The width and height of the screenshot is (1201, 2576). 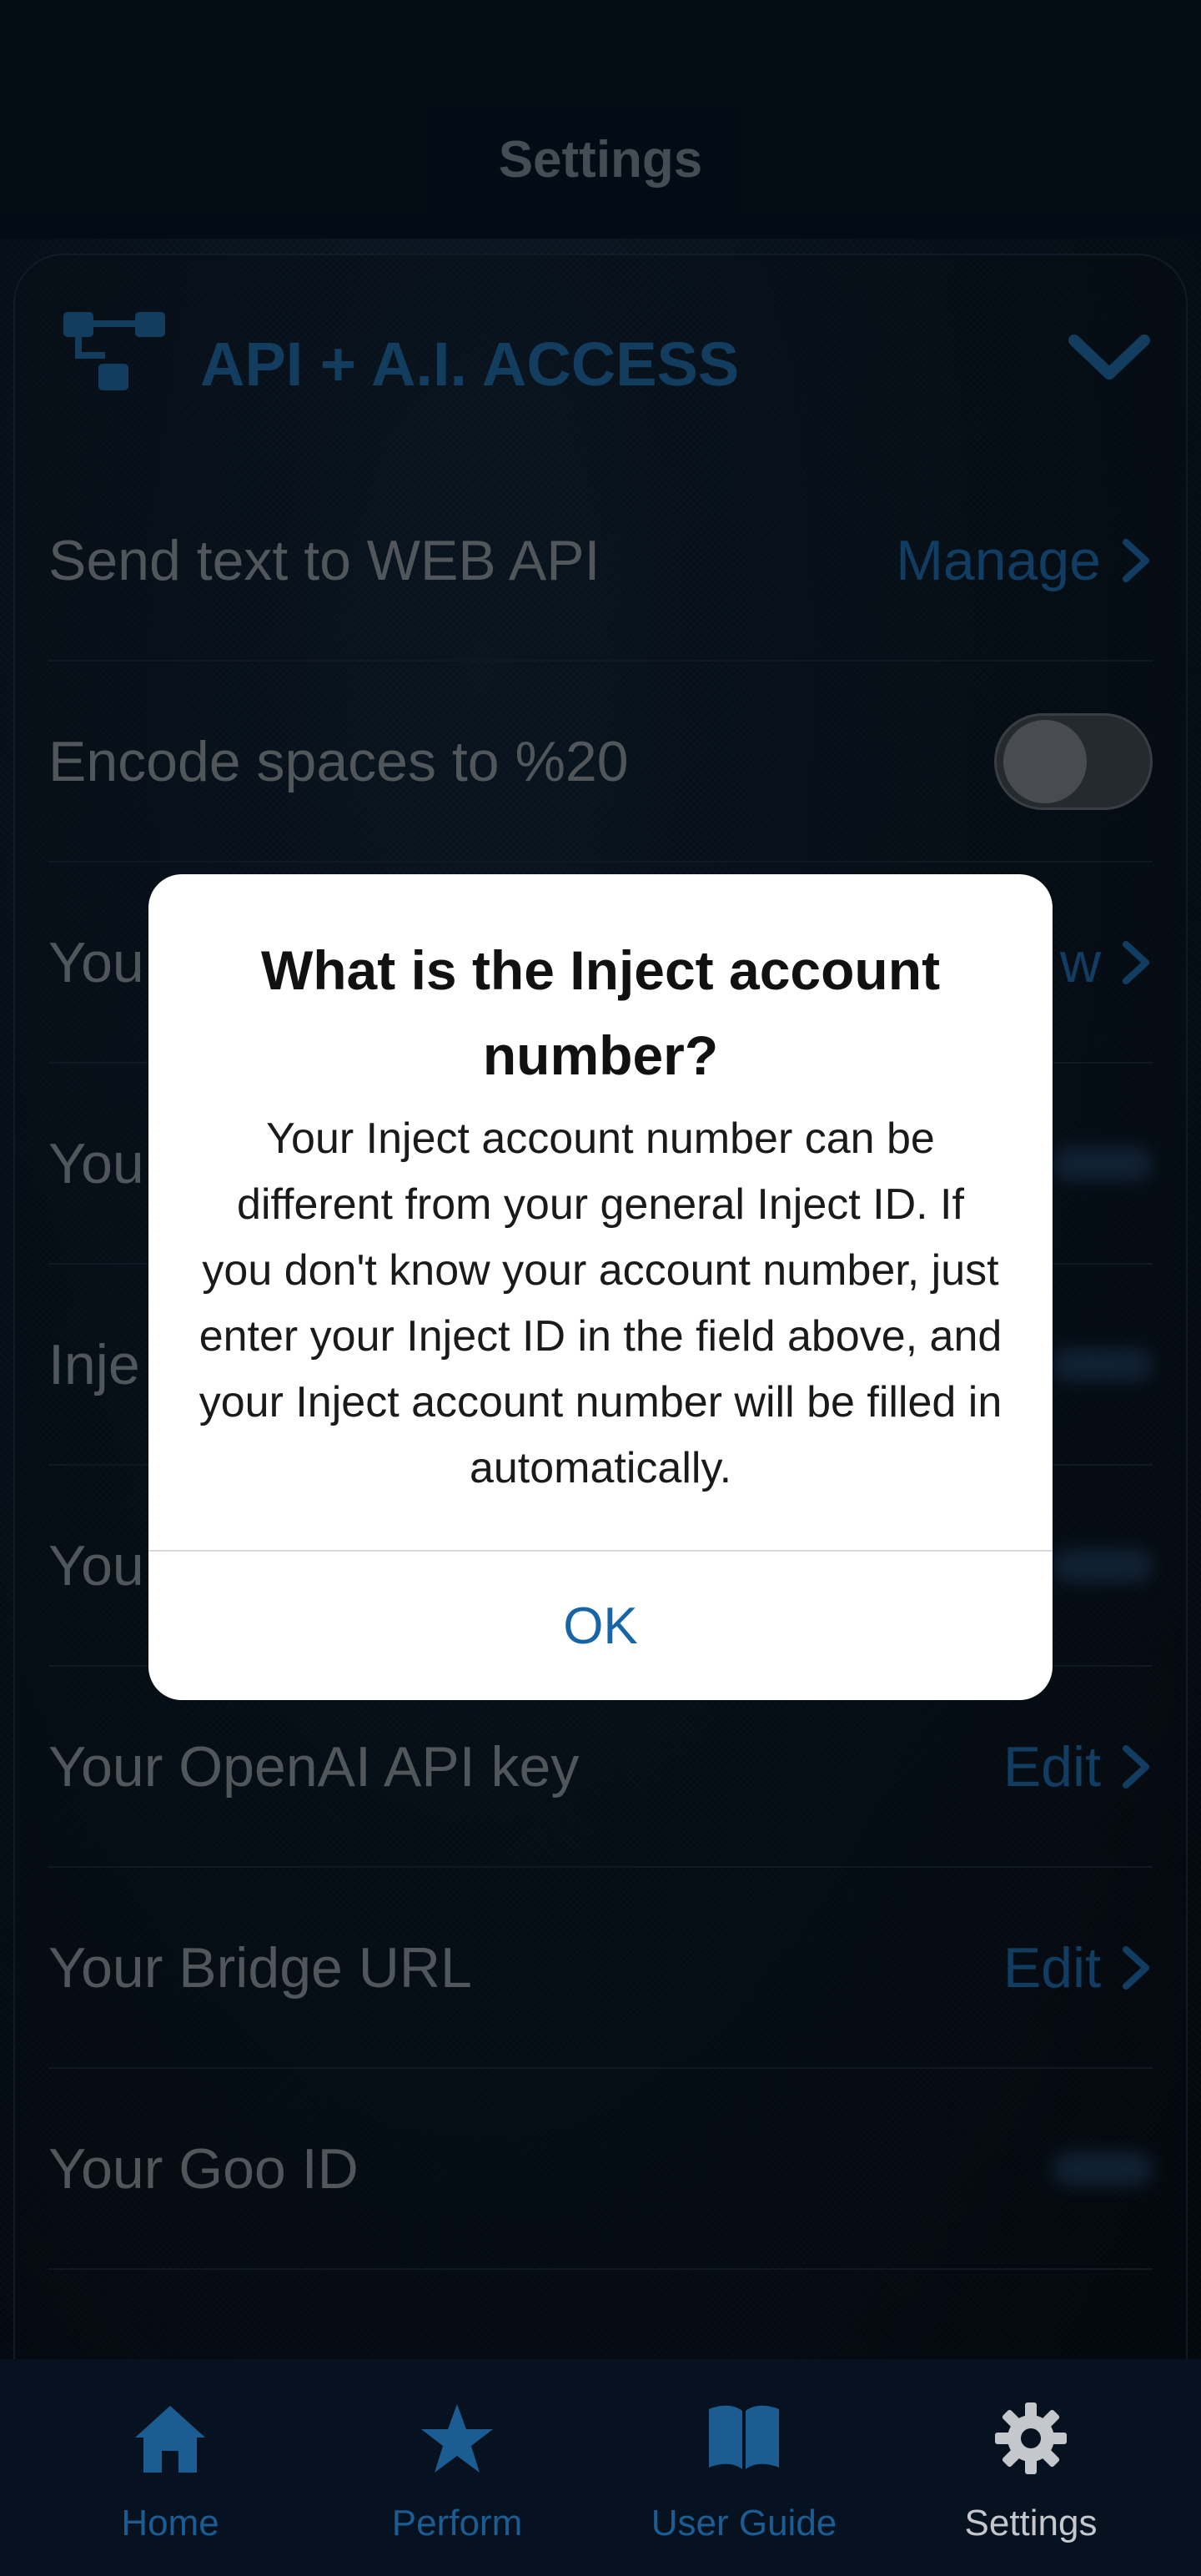 I want to click on nav-label: Home, so click(x=170, y=2523).